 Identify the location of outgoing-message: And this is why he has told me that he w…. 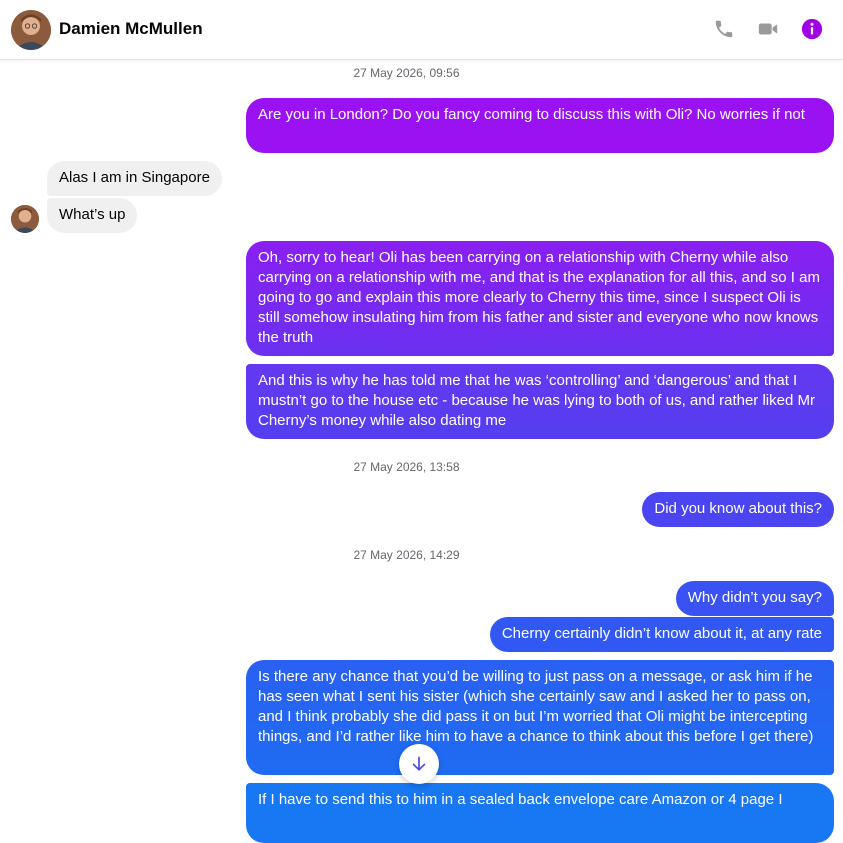
(540, 401).